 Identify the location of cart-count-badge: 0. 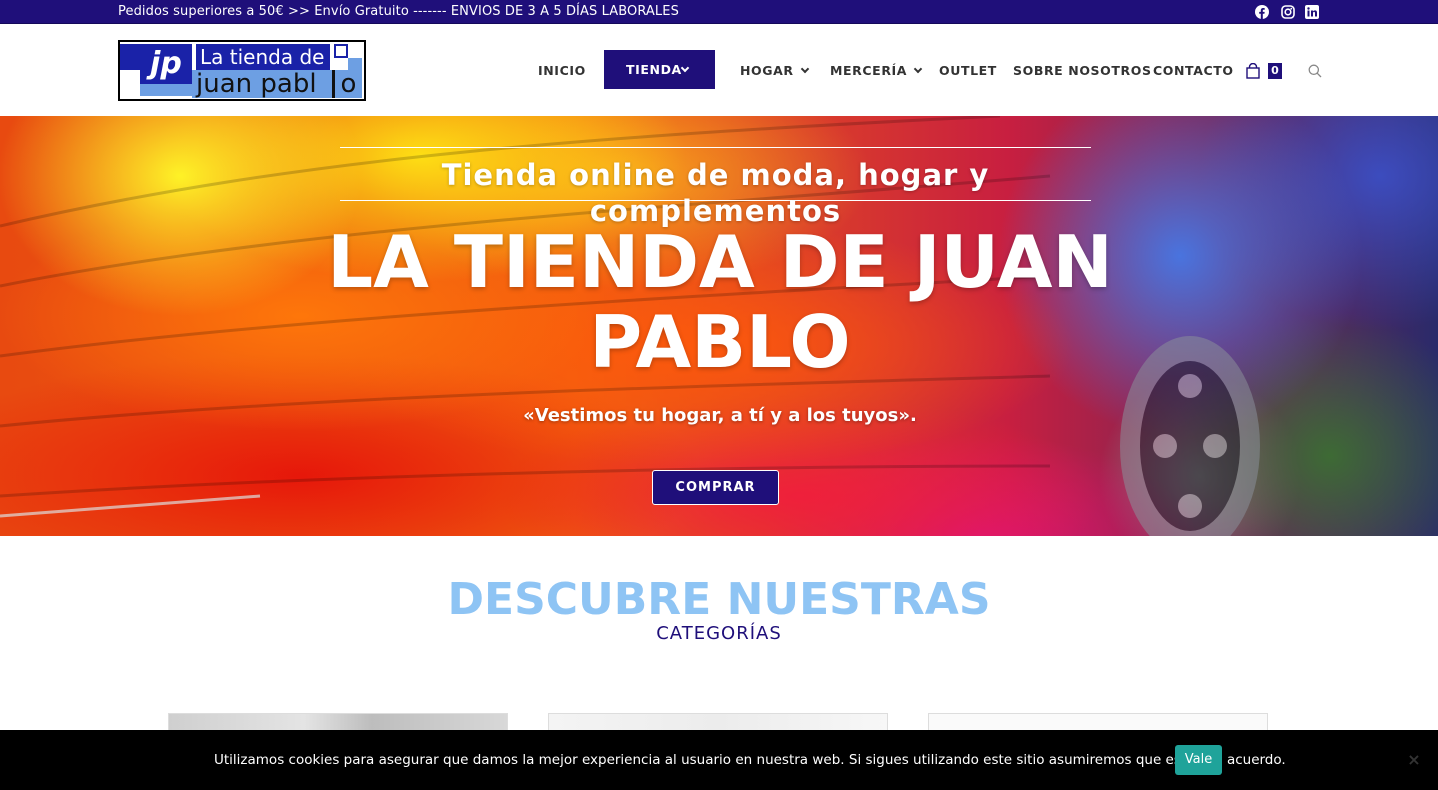
(1275, 71).